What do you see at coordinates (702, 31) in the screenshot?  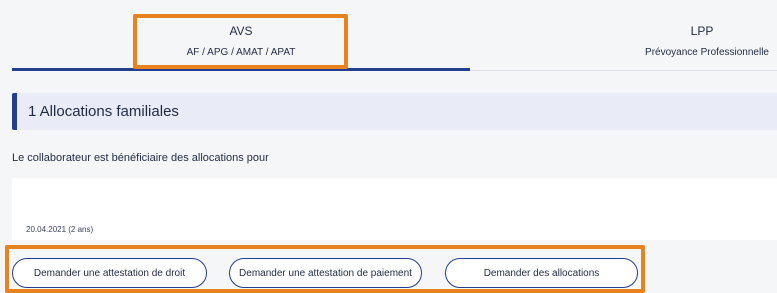 I see `tab-lpp-title: LPP` at bounding box center [702, 31].